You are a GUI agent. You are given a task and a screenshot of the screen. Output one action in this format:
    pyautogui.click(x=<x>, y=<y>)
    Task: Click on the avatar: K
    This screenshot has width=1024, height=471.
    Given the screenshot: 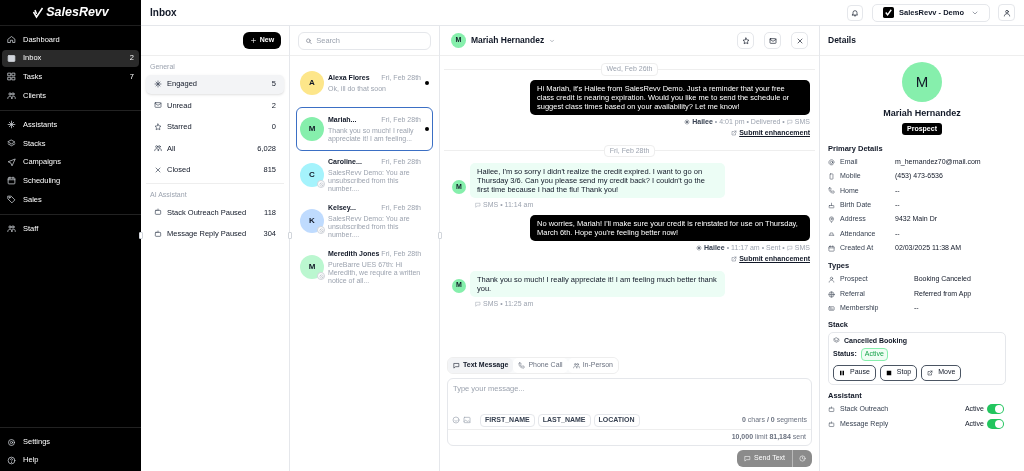 What is the action you would take?
    pyautogui.click(x=312, y=221)
    